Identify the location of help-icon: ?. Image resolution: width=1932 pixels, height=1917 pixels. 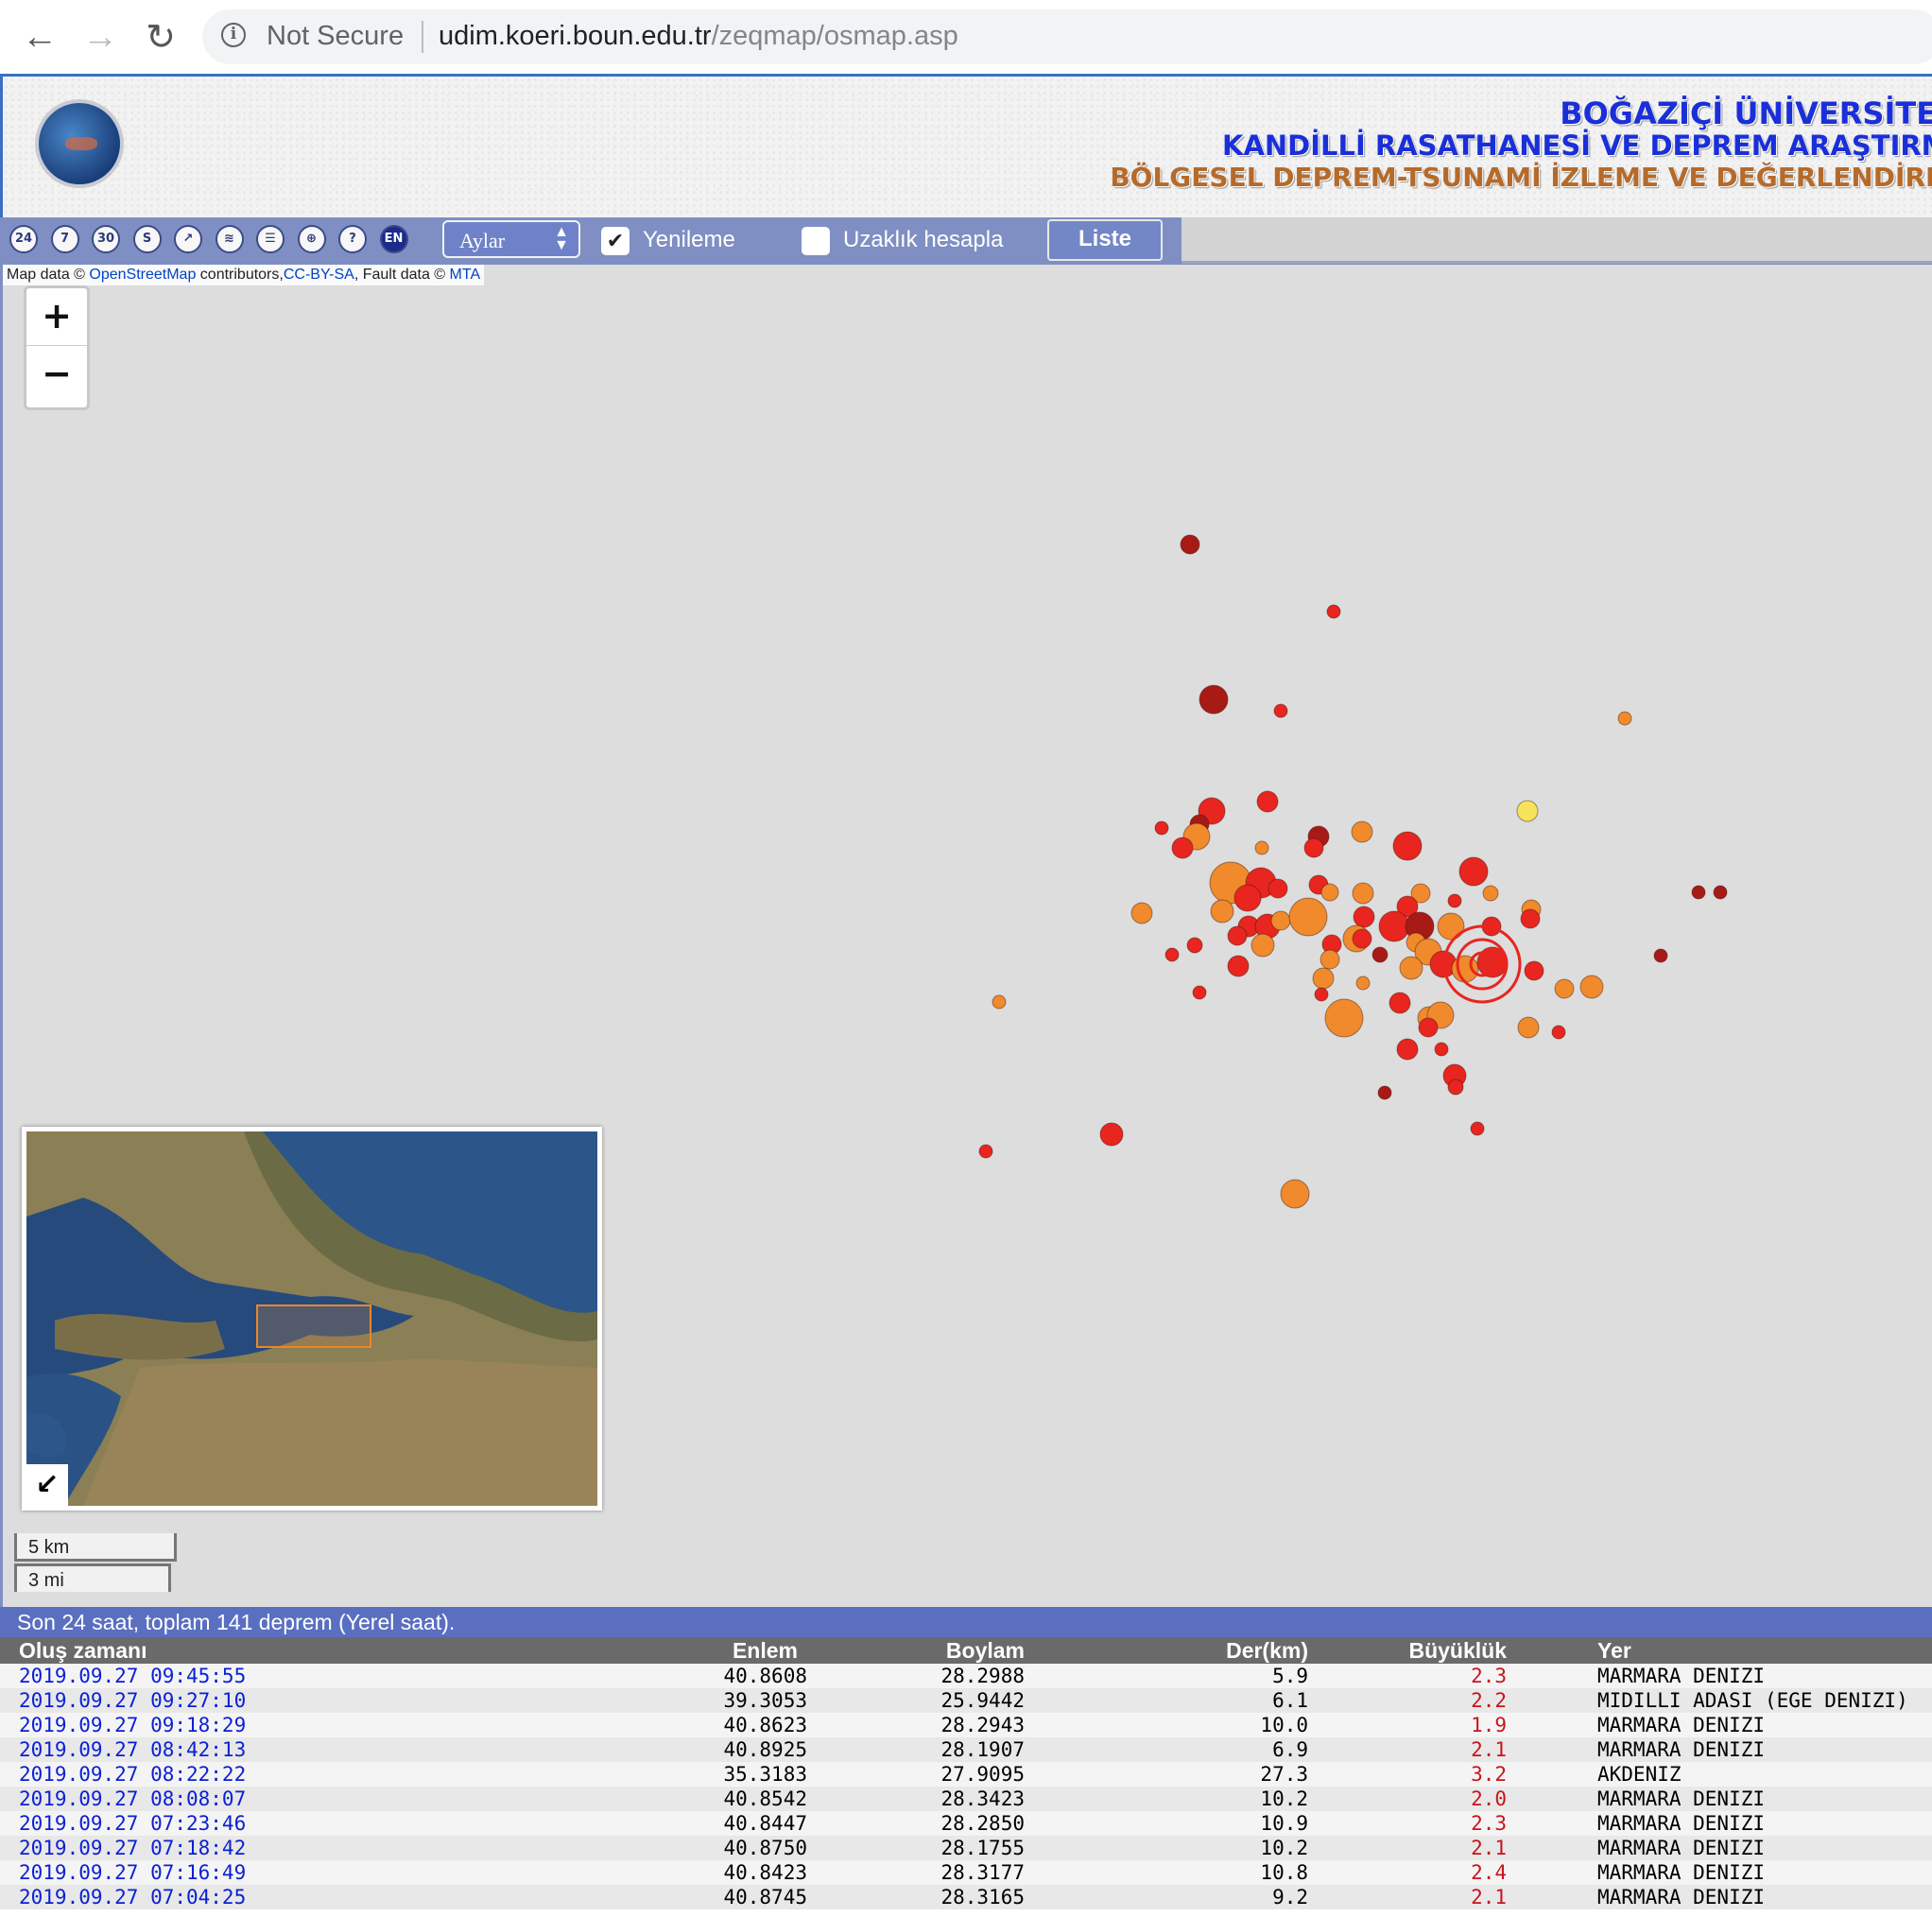
(353, 239).